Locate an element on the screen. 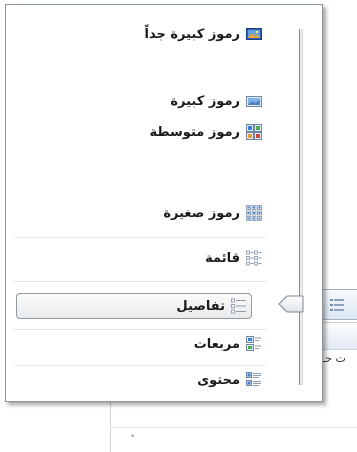 Image resolution: width=357 pixels, height=452 pixels. menu-item-tiles: مربعات is located at coordinates (228, 344).